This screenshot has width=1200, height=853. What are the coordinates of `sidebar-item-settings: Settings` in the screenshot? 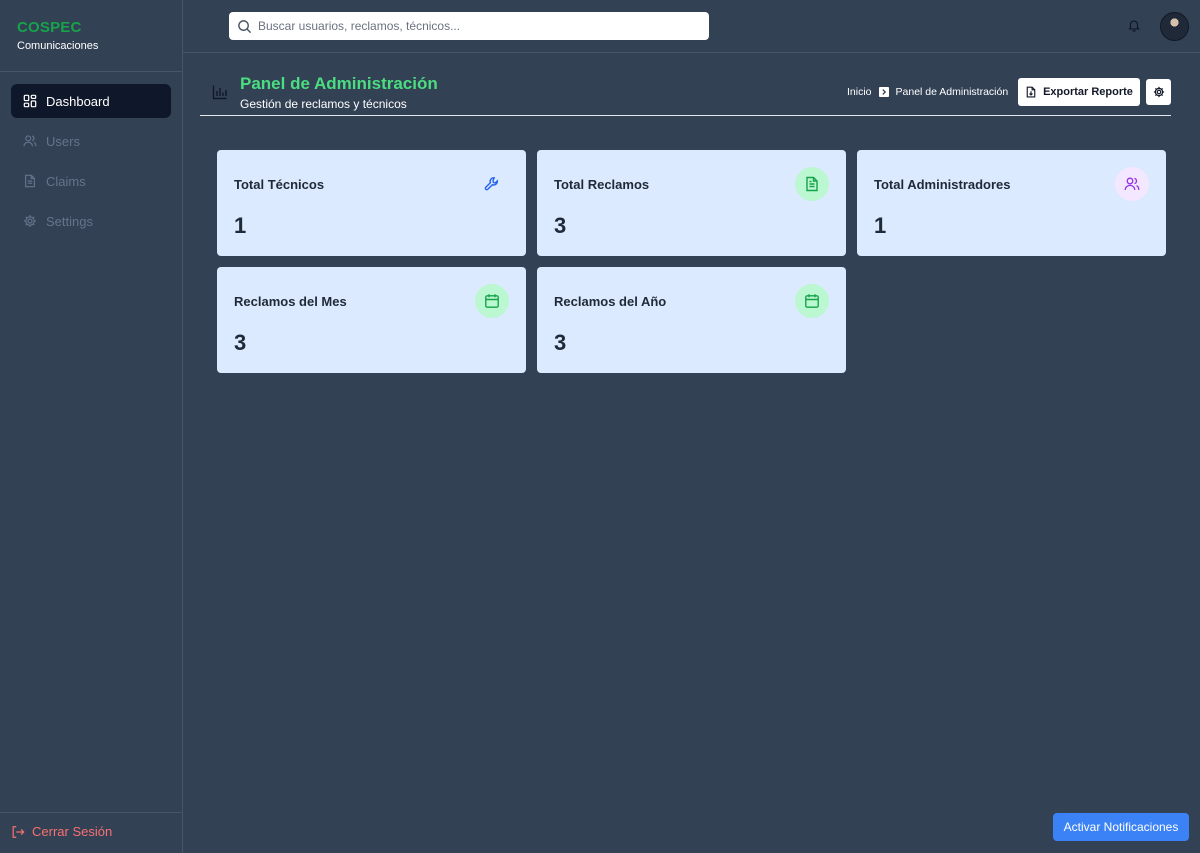 It's located at (91, 221).